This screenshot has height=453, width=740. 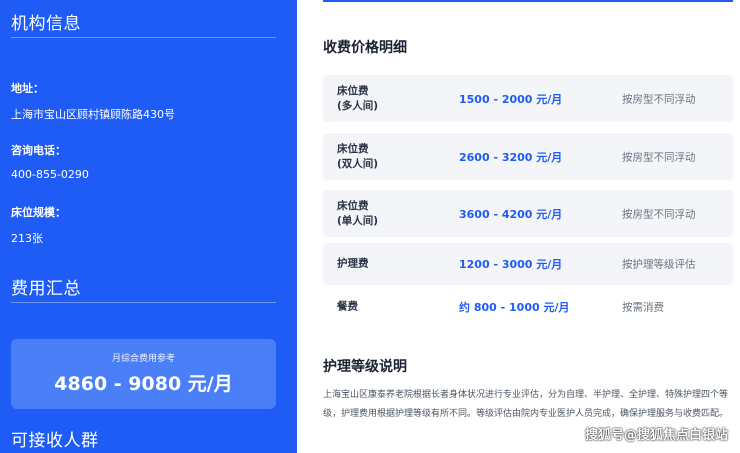 What do you see at coordinates (511, 99) in the screenshot?
I see `fee-price: 1500 - 2000 元/月` at bounding box center [511, 99].